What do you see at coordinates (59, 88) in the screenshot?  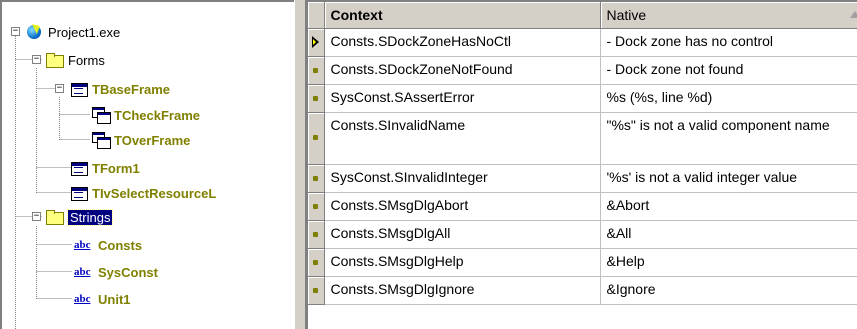 I see `tbaseframe-expander: −` at bounding box center [59, 88].